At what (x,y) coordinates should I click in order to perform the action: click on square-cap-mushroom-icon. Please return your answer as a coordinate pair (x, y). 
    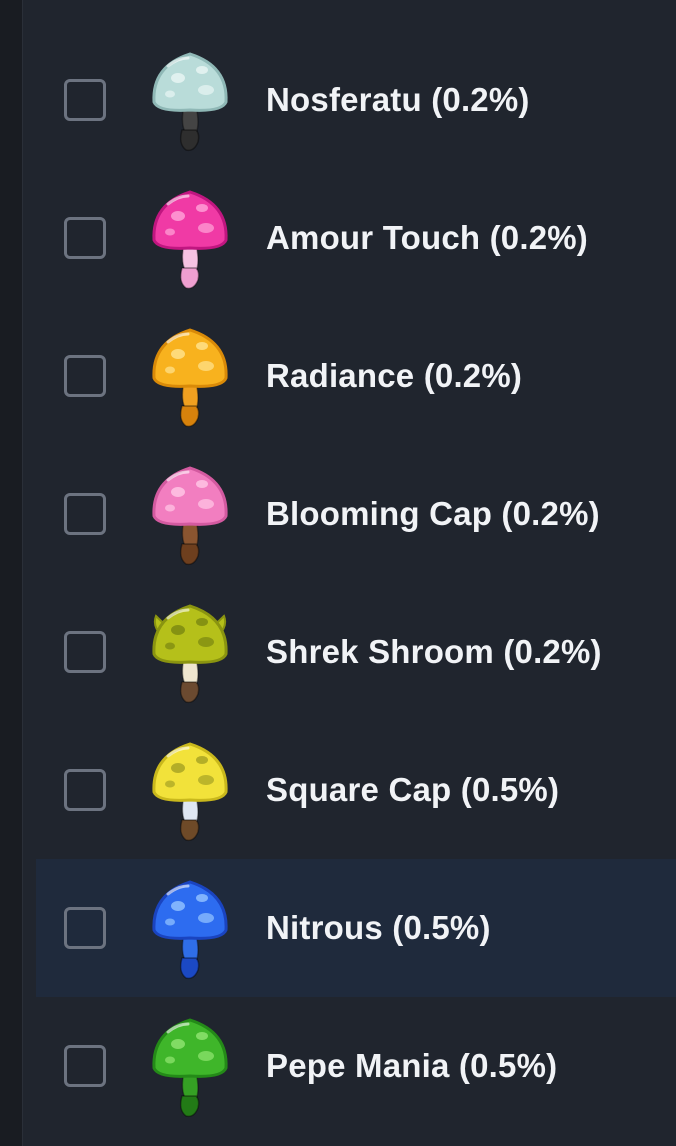
    Looking at the image, I should click on (190, 790).